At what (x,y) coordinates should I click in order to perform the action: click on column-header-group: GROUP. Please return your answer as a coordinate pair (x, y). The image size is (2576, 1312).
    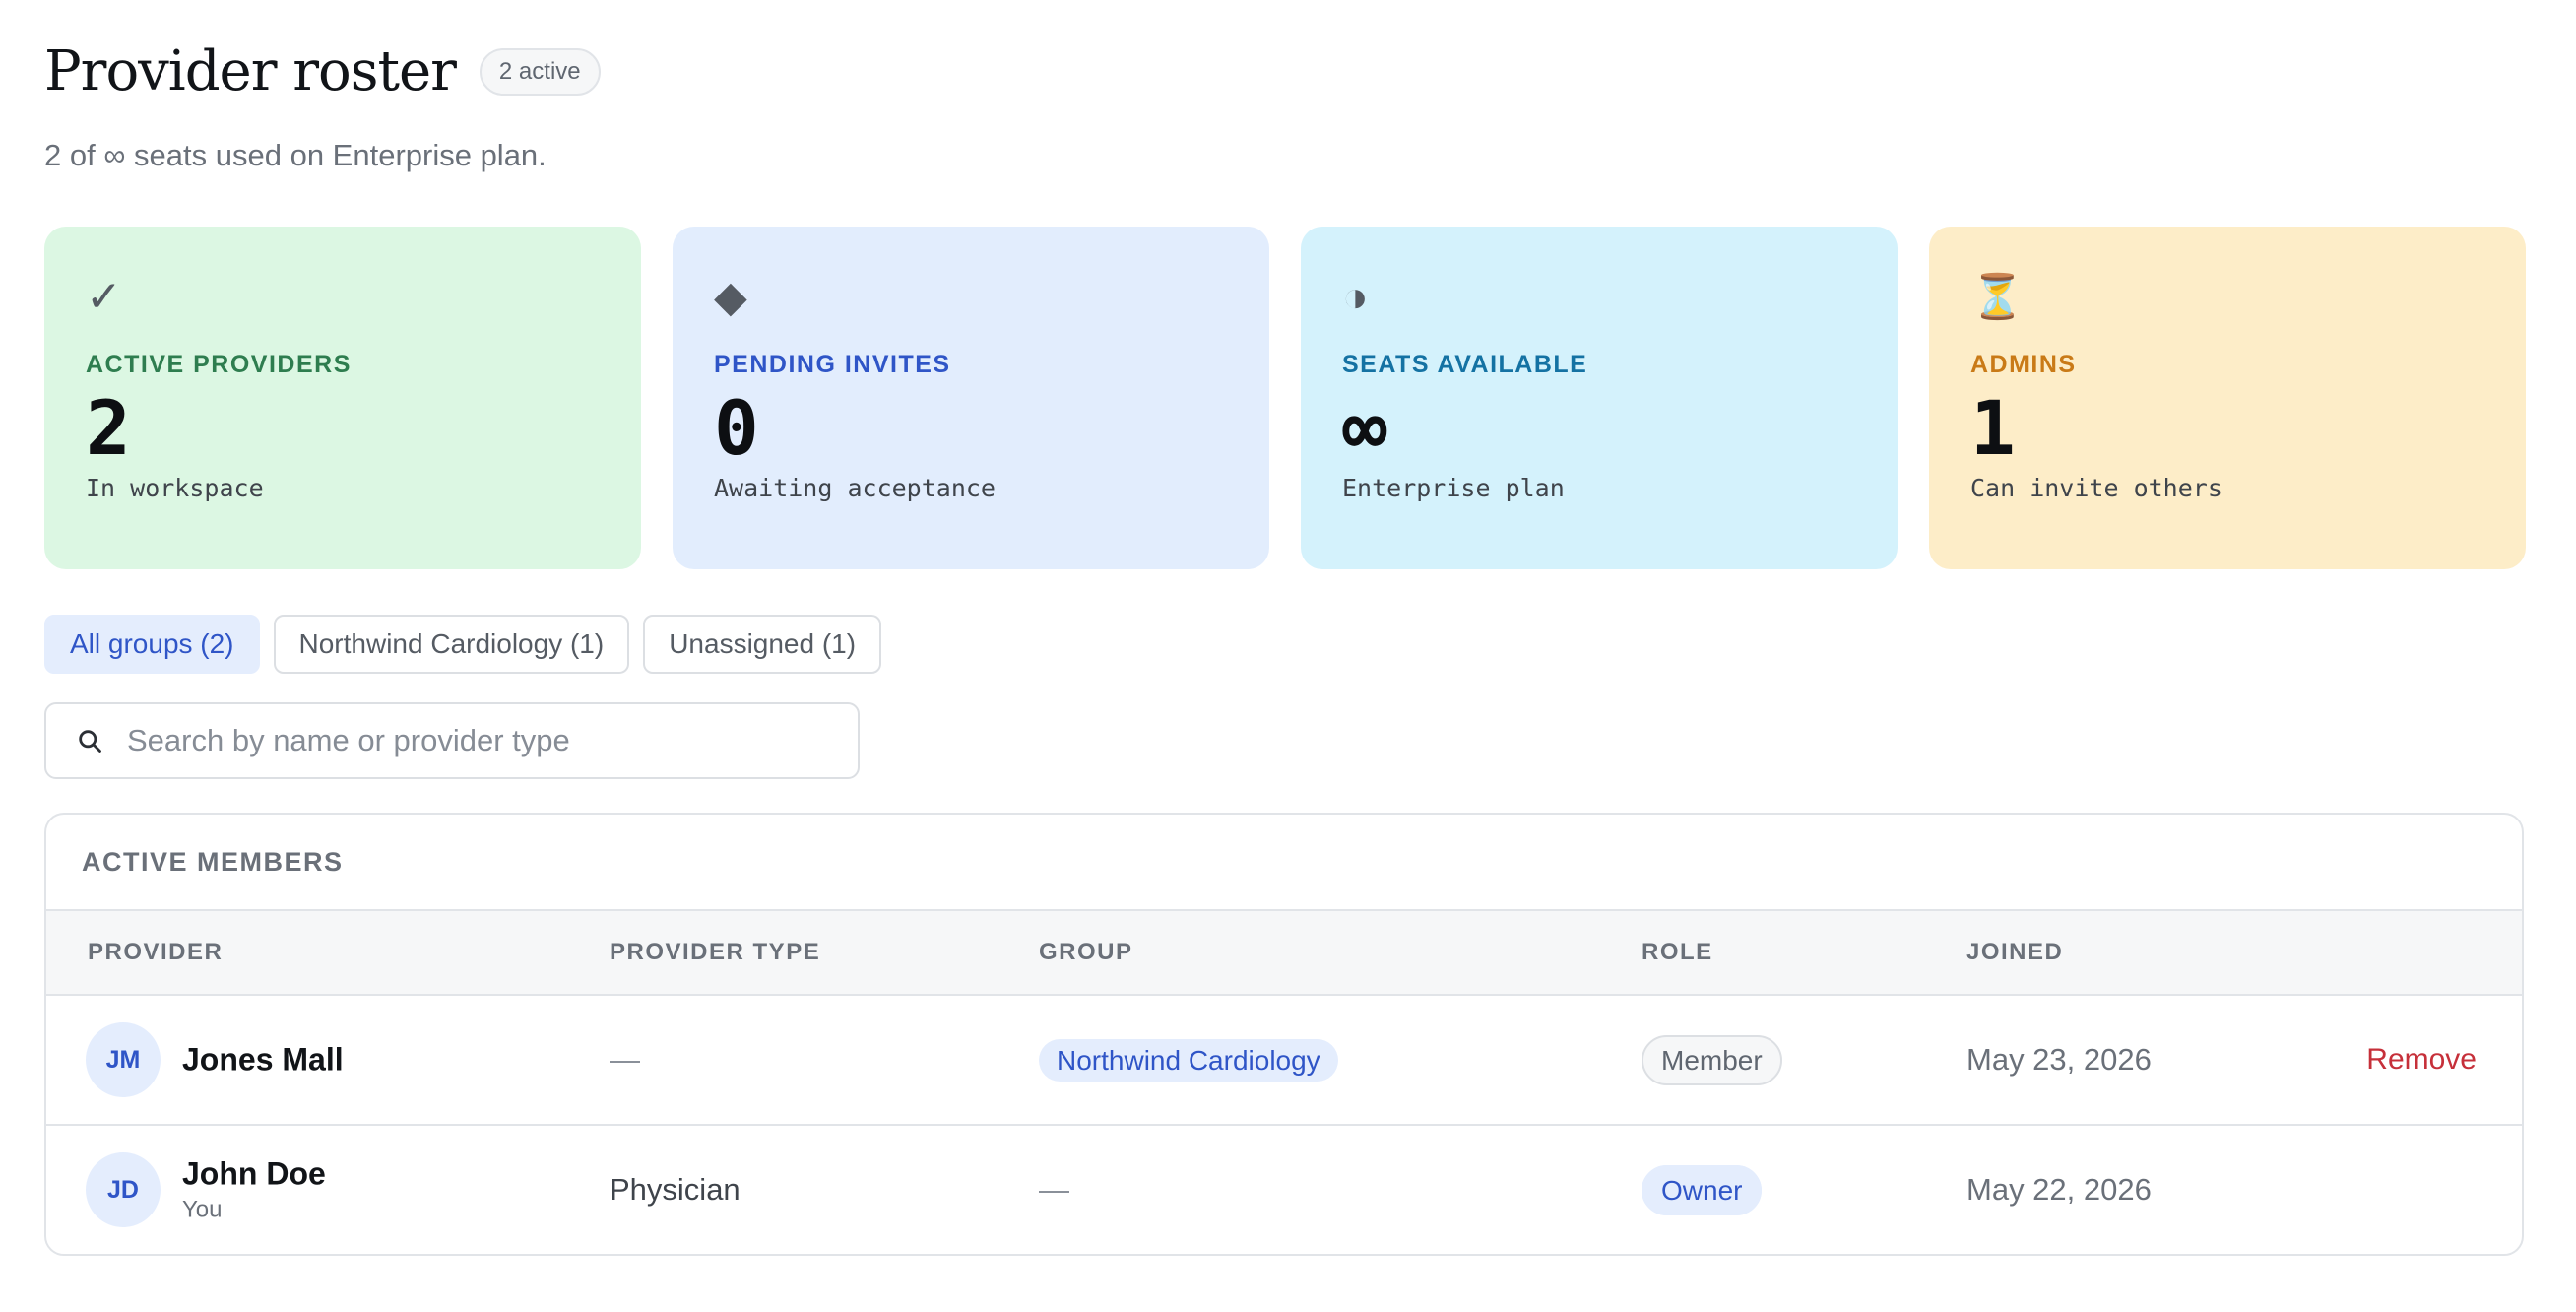
    Looking at the image, I should click on (1086, 952).